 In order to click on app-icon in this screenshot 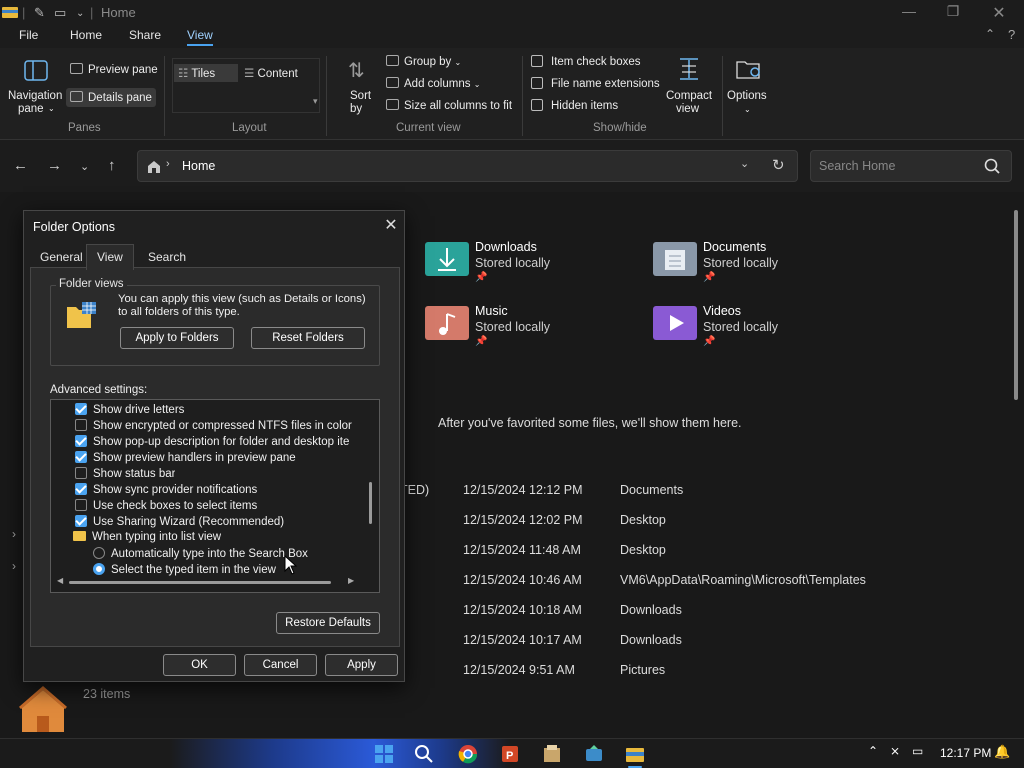, I will do `click(594, 754)`.